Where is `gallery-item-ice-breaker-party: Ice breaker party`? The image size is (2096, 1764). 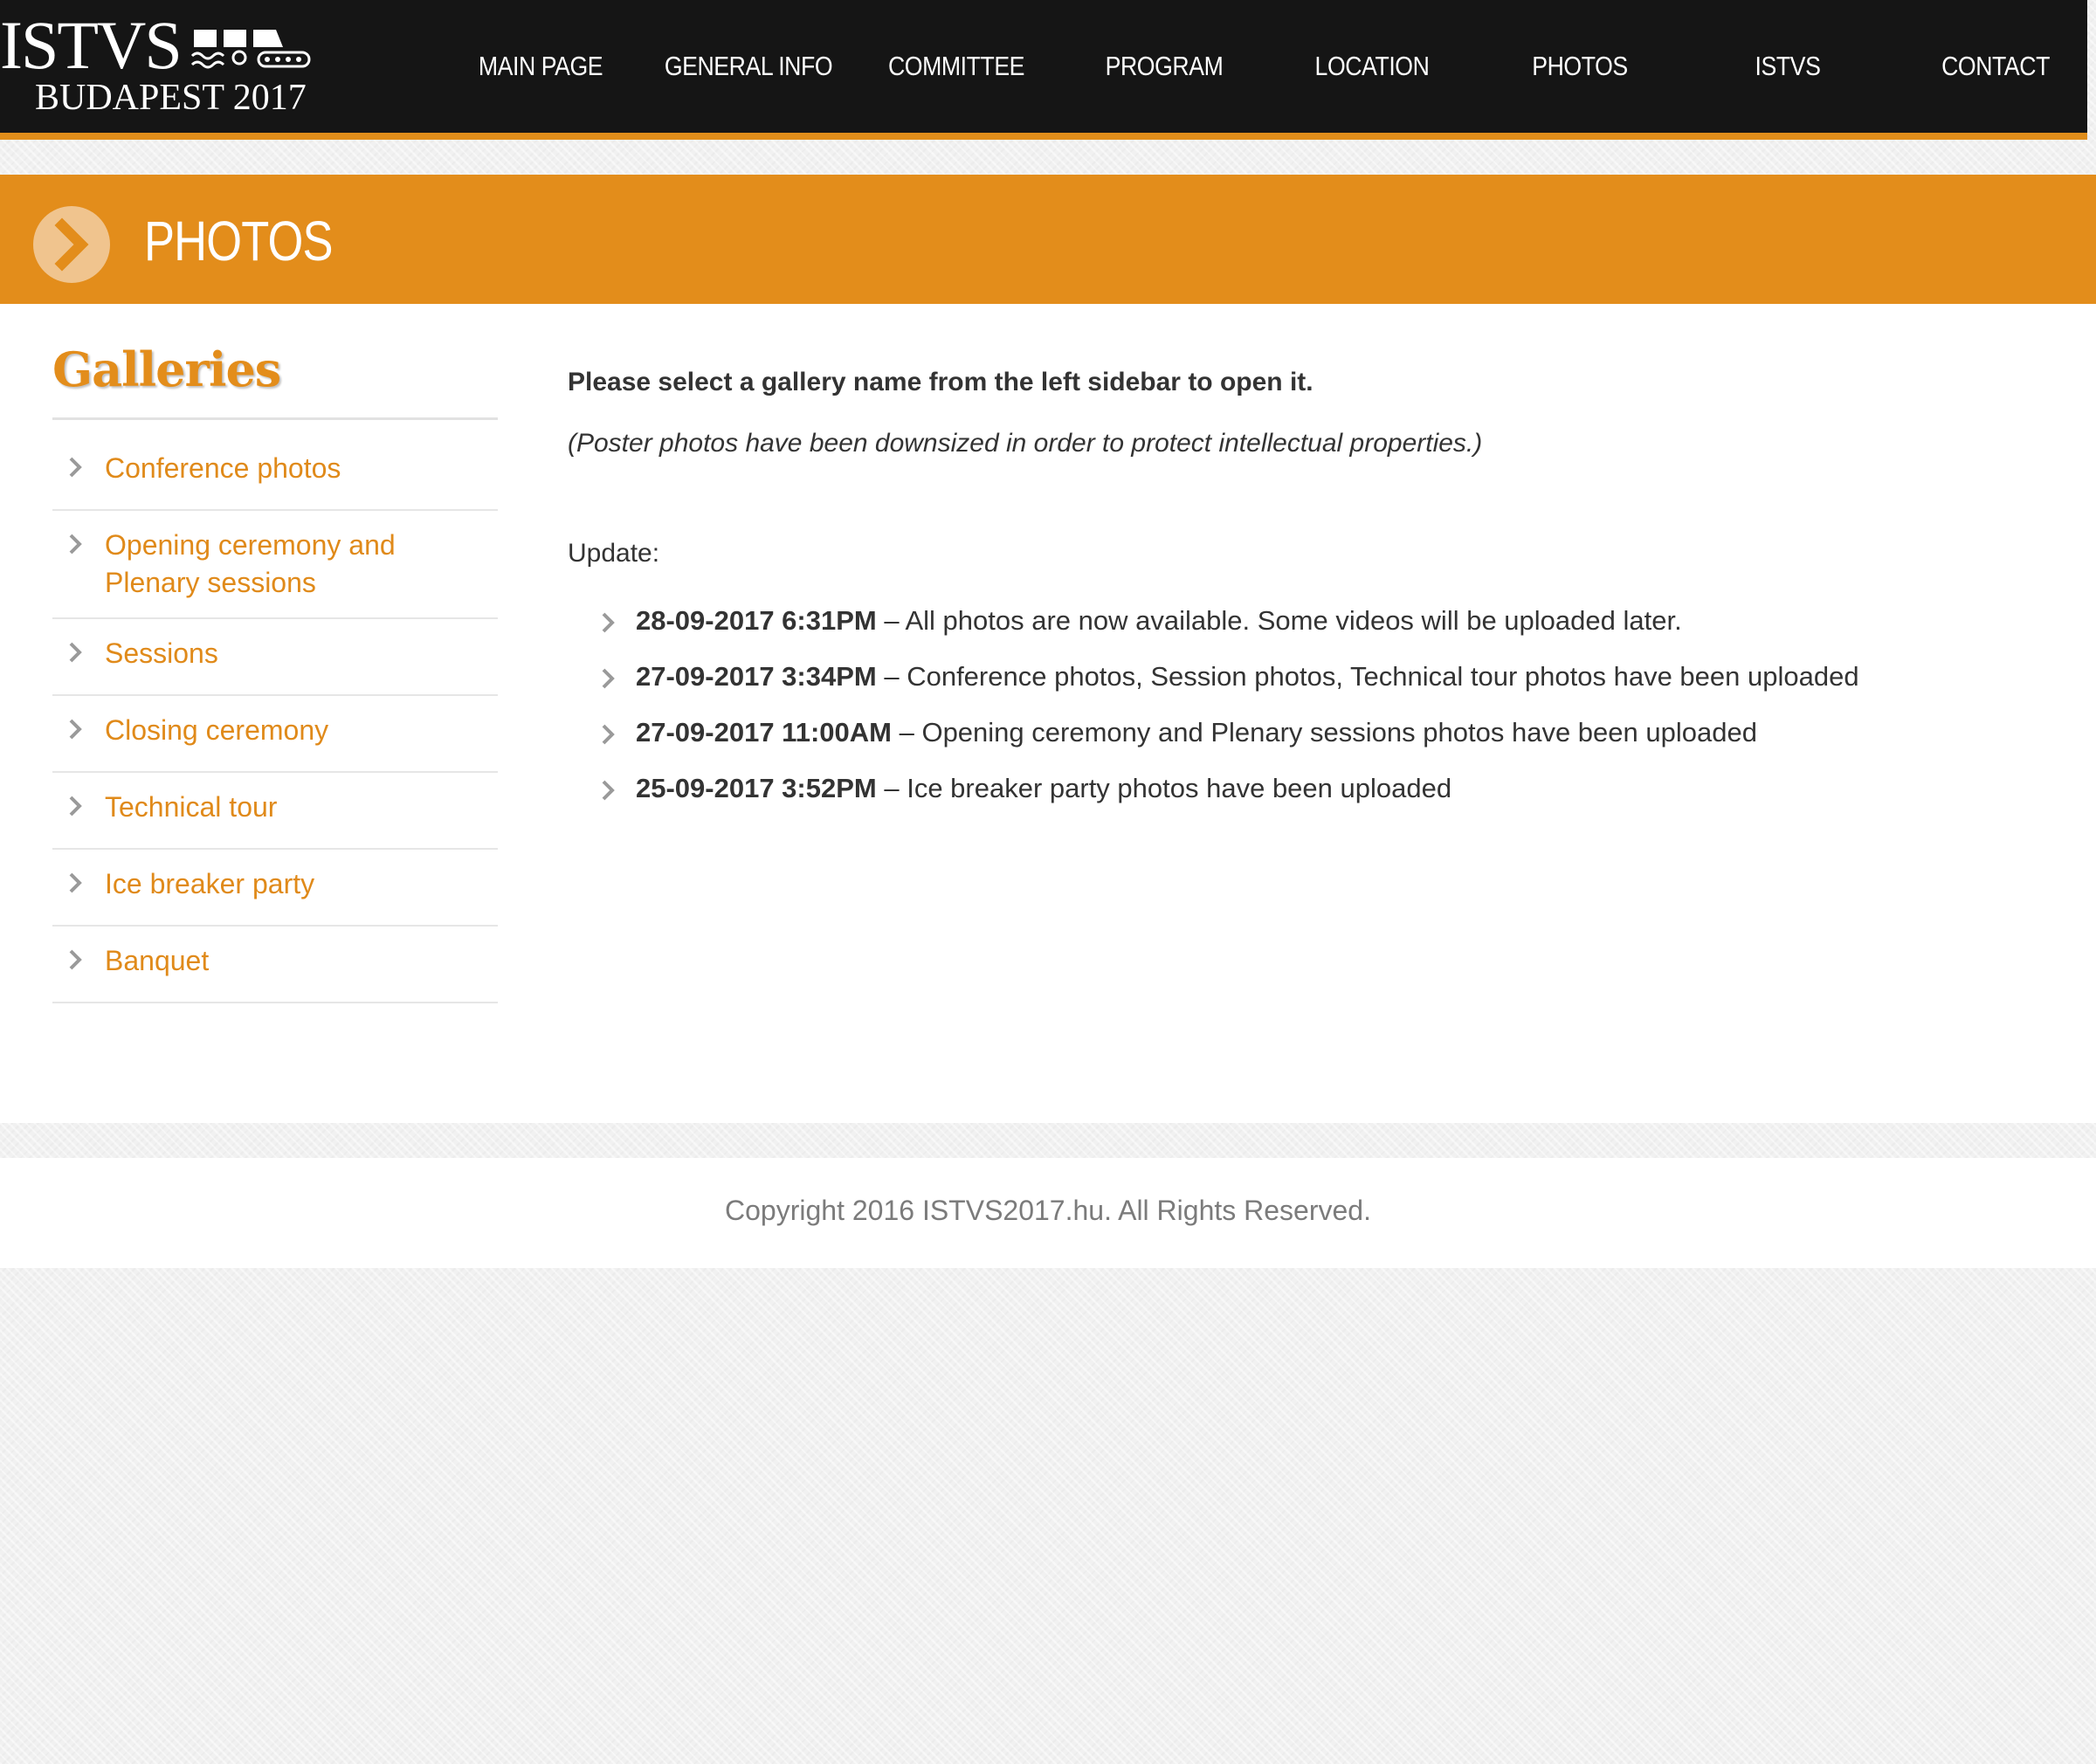 gallery-item-ice-breaker-party: Ice breaker party is located at coordinates (275, 889).